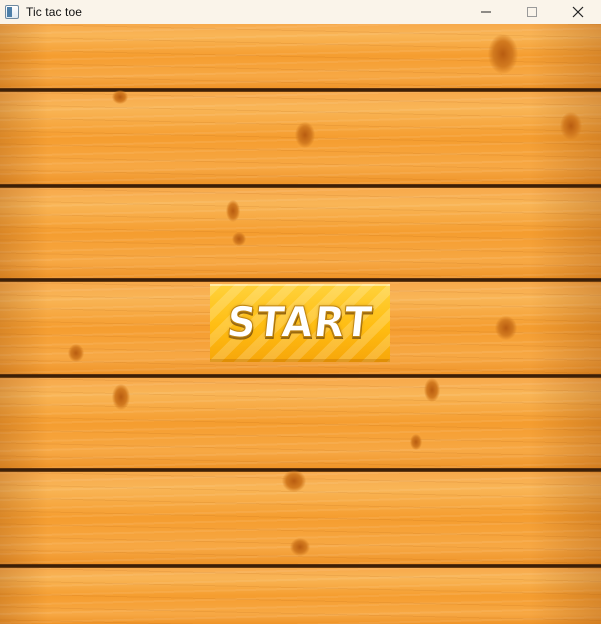  I want to click on minimize-button, so click(486, 12).